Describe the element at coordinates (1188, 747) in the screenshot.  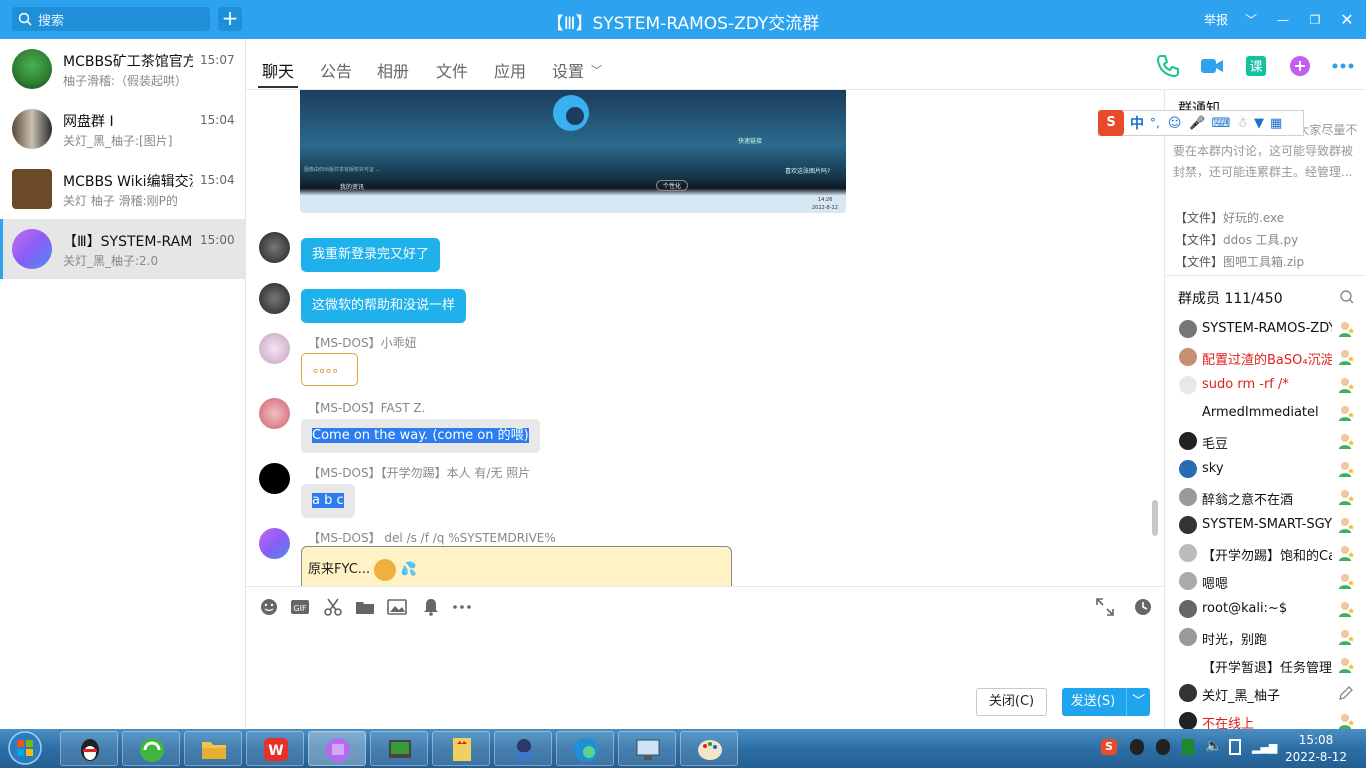
I see `app-tray-icon` at that location.